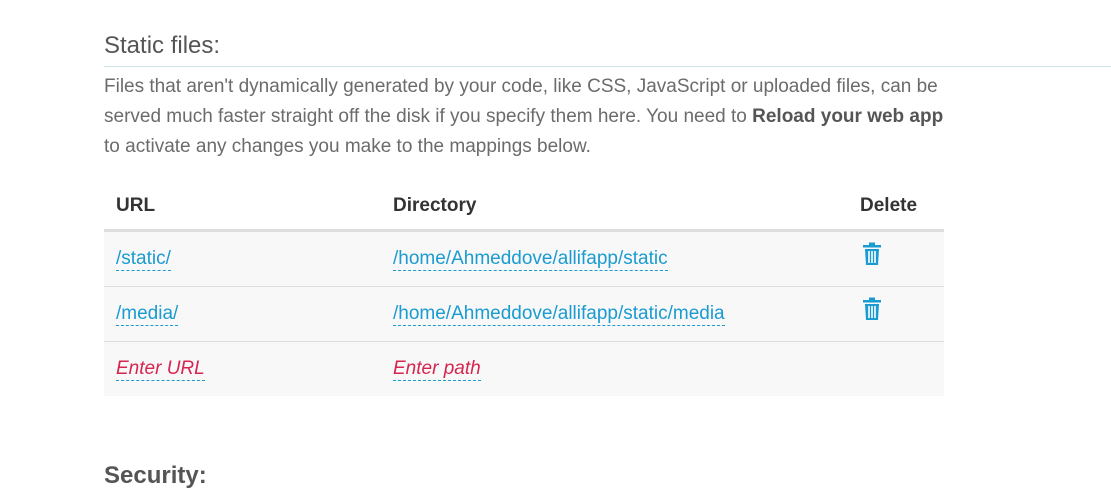 This screenshot has height=490, width=1111. Describe the element at coordinates (242, 368) in the screenshot. I see `new-url-cell: Enter URL` at that location.